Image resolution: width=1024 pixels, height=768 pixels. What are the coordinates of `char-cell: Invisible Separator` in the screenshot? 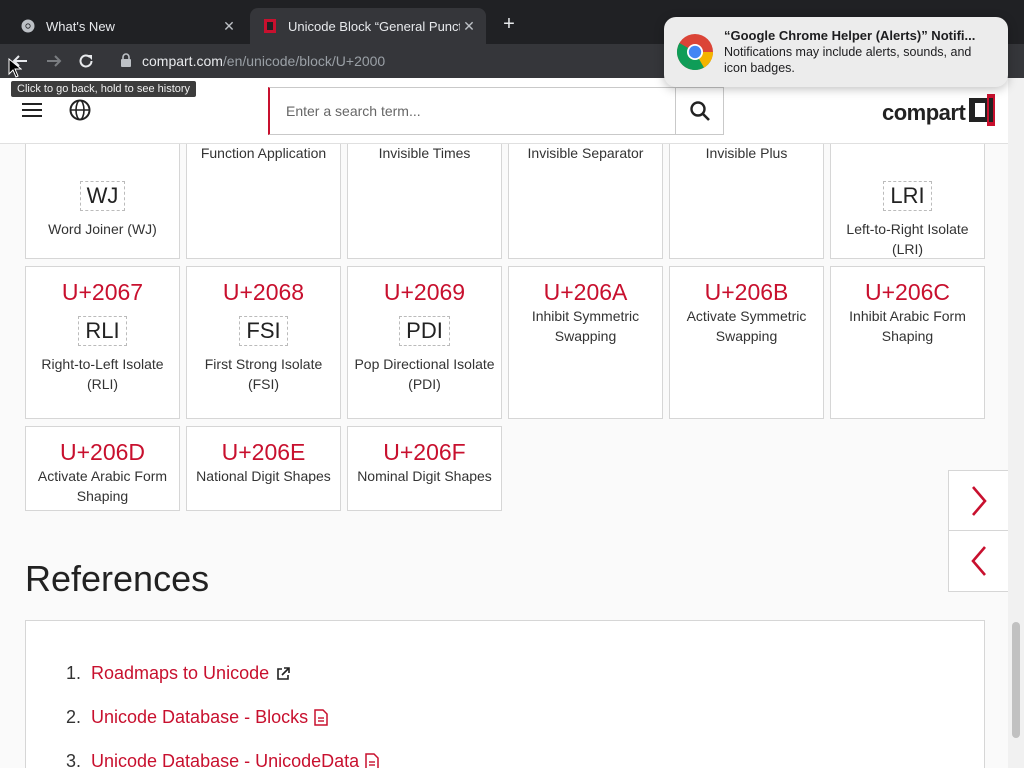 It's located at (585, 201).